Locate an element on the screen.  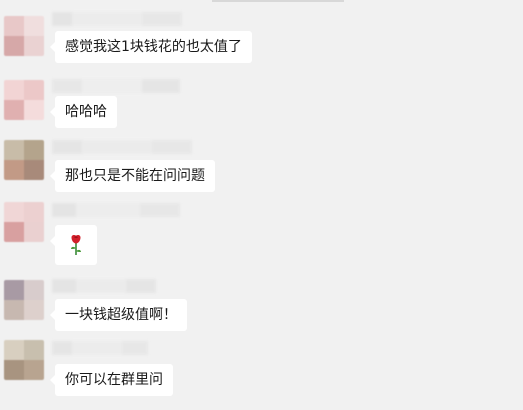
rose-emoji-icon is located at coordinates (76, 245).